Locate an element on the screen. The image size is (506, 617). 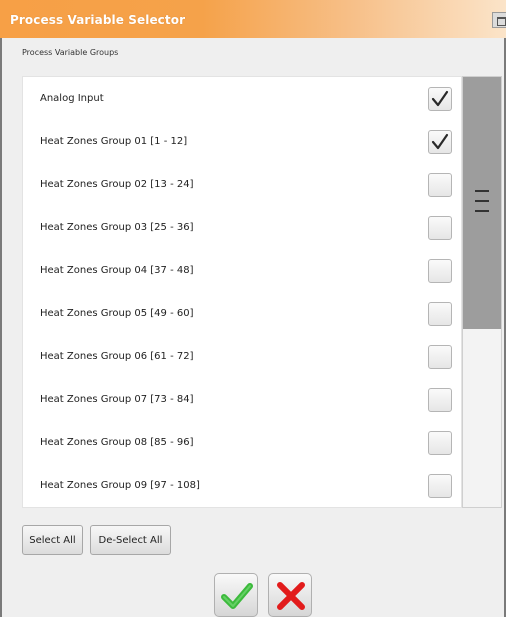
list-item: Heat Zones Group 06 [61 - 72] is located at coordinates (242, 356).